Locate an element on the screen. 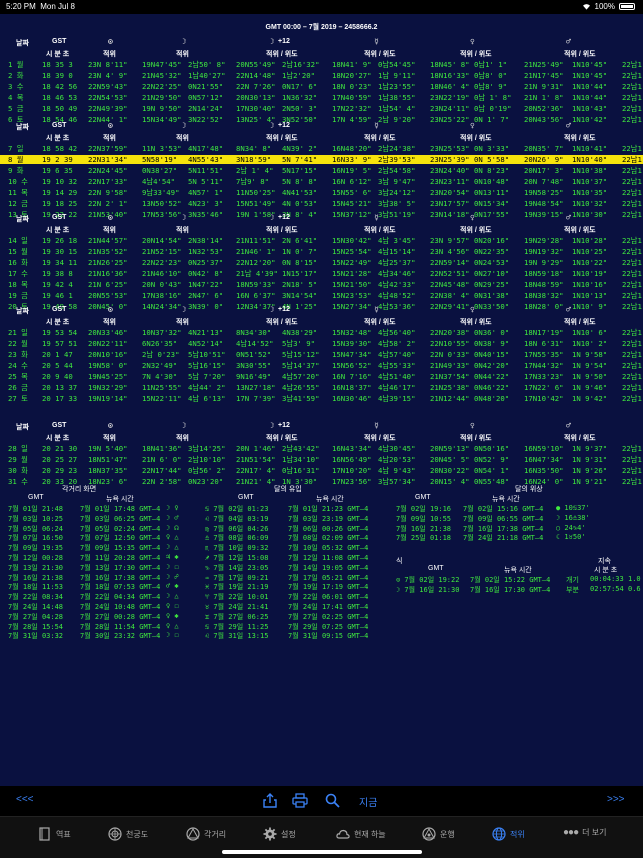  cell: 22N17'33" is located at coordinates (108, 181).